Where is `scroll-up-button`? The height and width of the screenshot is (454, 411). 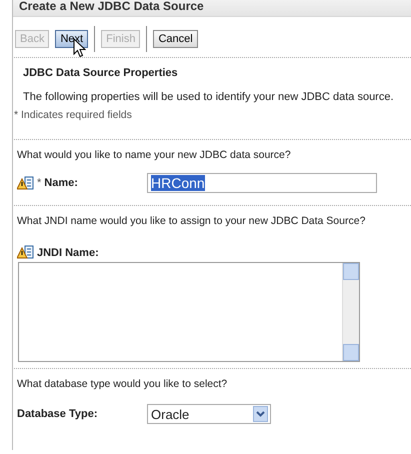 scroll-up-button is located at coordinates (351, 271).